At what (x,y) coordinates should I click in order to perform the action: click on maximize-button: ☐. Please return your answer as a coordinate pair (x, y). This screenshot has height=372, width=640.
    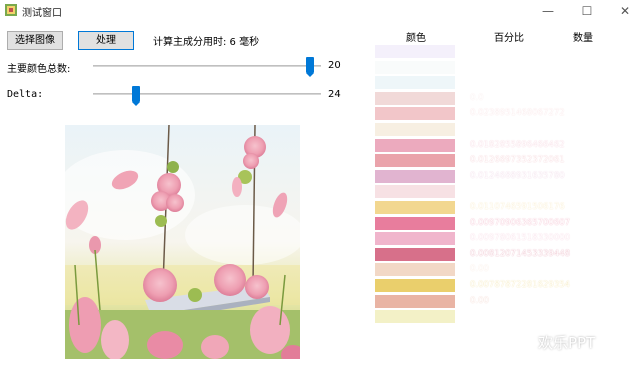
    Looking at the image, I should click on (587, 11).